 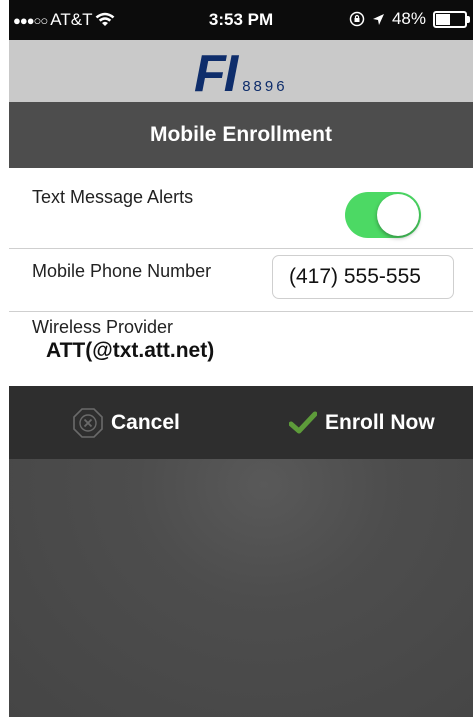 I want to click on text-alerts-toggle, so click(x=383, y=215).